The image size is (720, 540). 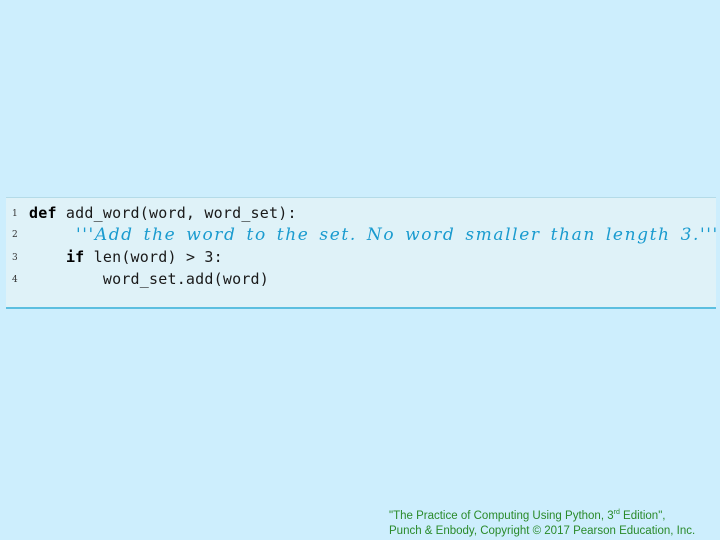 I want to click on footer-edition: Edition",, so click(x=642, y=516).